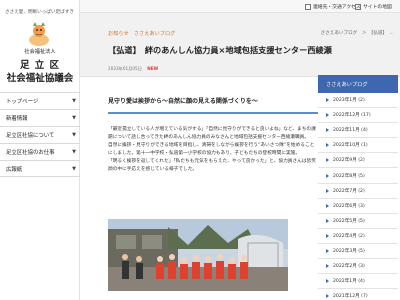 The height and width of the screenshot is (300, 400). Describe the element at coordinates (358, 236) in the screenshot. I see `archive-link: 2022年4月 (2)` at that location.